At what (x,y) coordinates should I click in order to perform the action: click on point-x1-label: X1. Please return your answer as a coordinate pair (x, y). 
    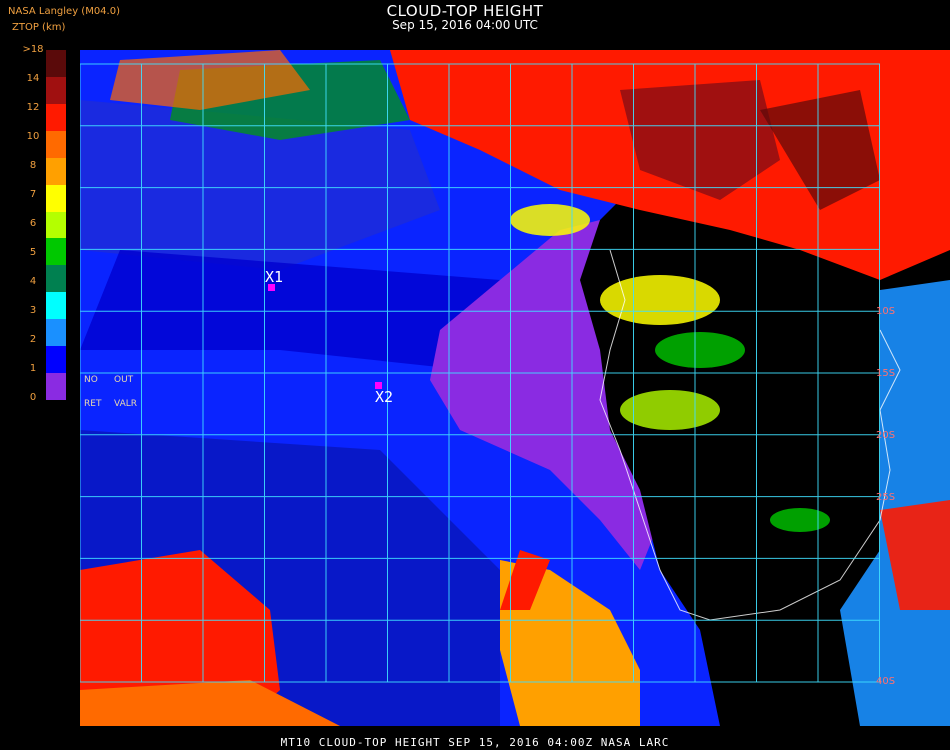
    Looking at the image, I should click on (274, 277).